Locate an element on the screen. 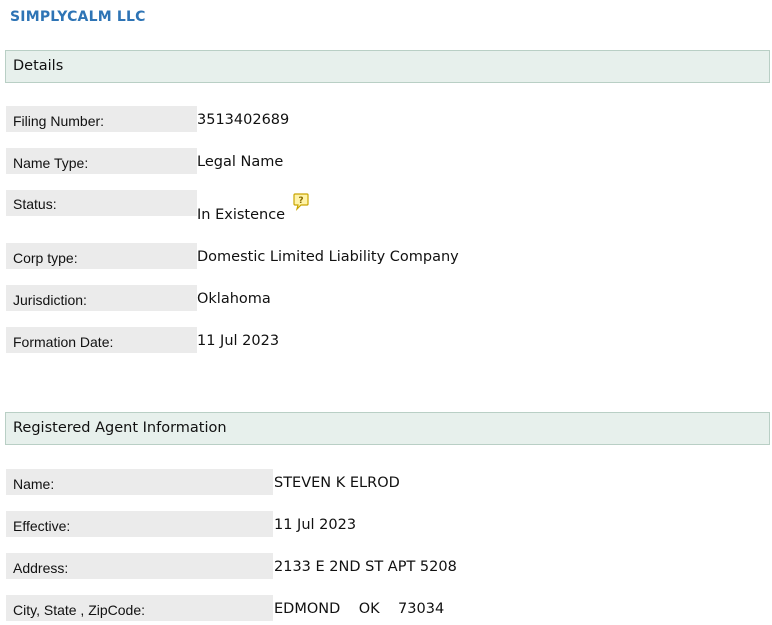 The image size is (772, 625). formation-date-value: 11 Jul 2023 is located at coordinates (238, 341).